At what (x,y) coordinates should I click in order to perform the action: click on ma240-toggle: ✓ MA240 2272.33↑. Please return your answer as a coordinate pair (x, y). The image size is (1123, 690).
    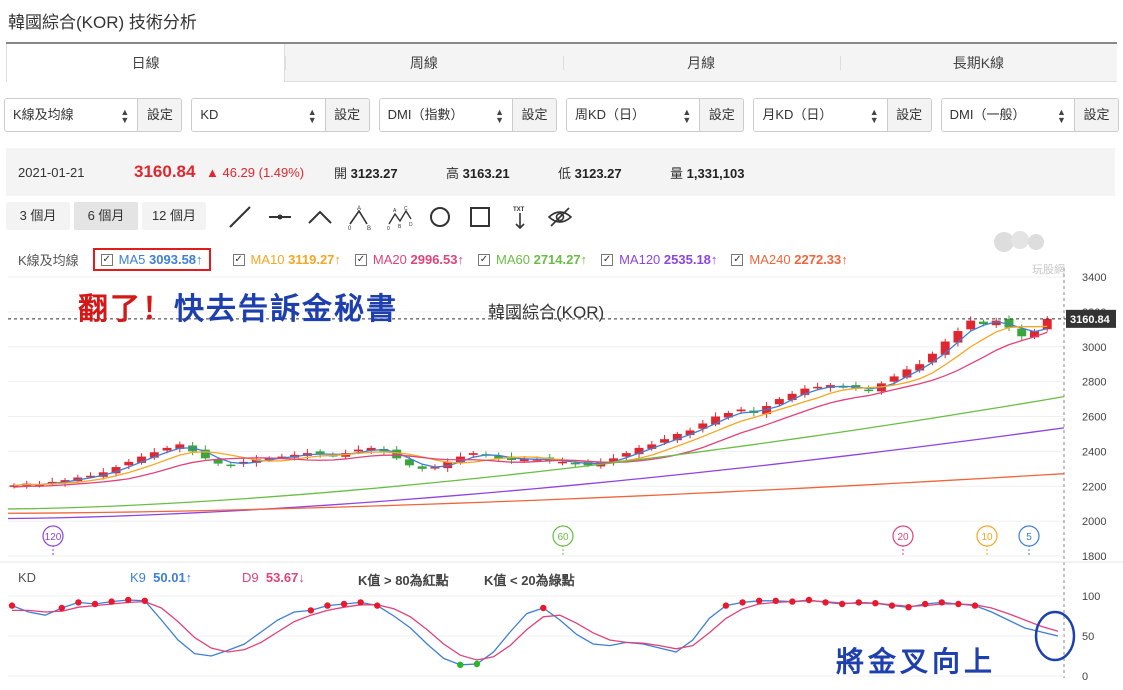
    Looking at the image, I should click on (789, 259).